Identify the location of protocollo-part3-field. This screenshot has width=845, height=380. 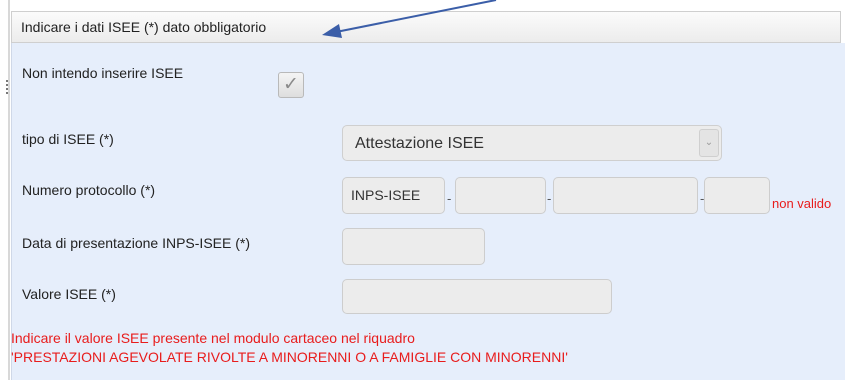
(737, 195).